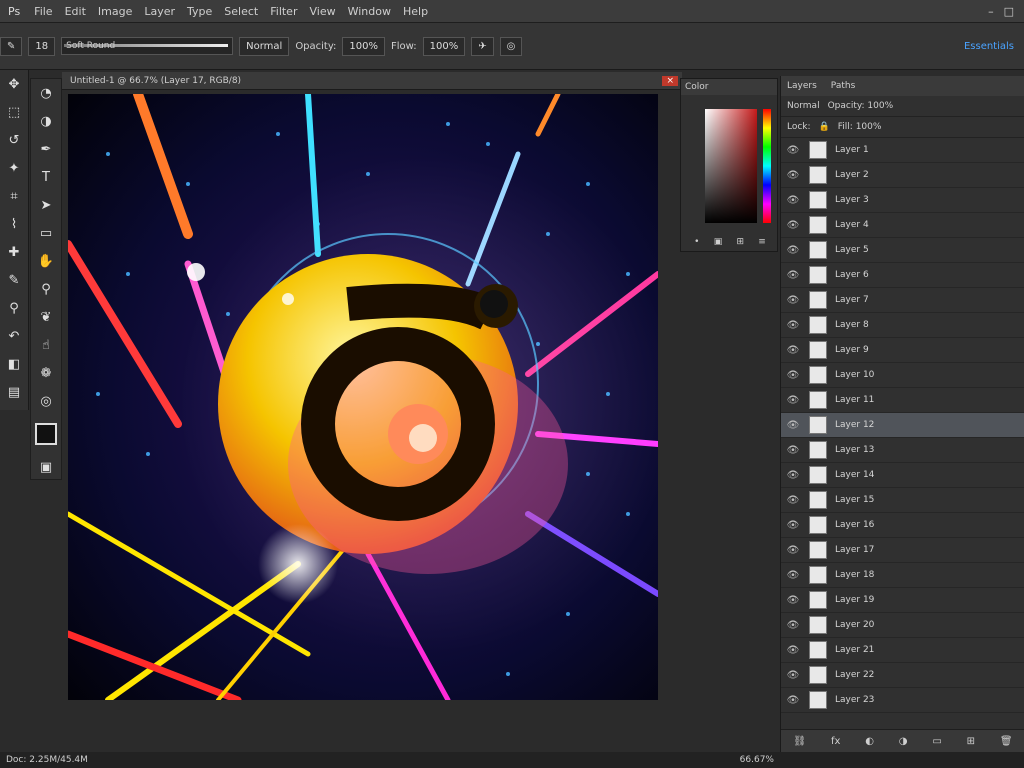  Describe the element at coordinates (902, 425) in the screenshot. I see `layer-row: 👁 Layer 12` at that location.